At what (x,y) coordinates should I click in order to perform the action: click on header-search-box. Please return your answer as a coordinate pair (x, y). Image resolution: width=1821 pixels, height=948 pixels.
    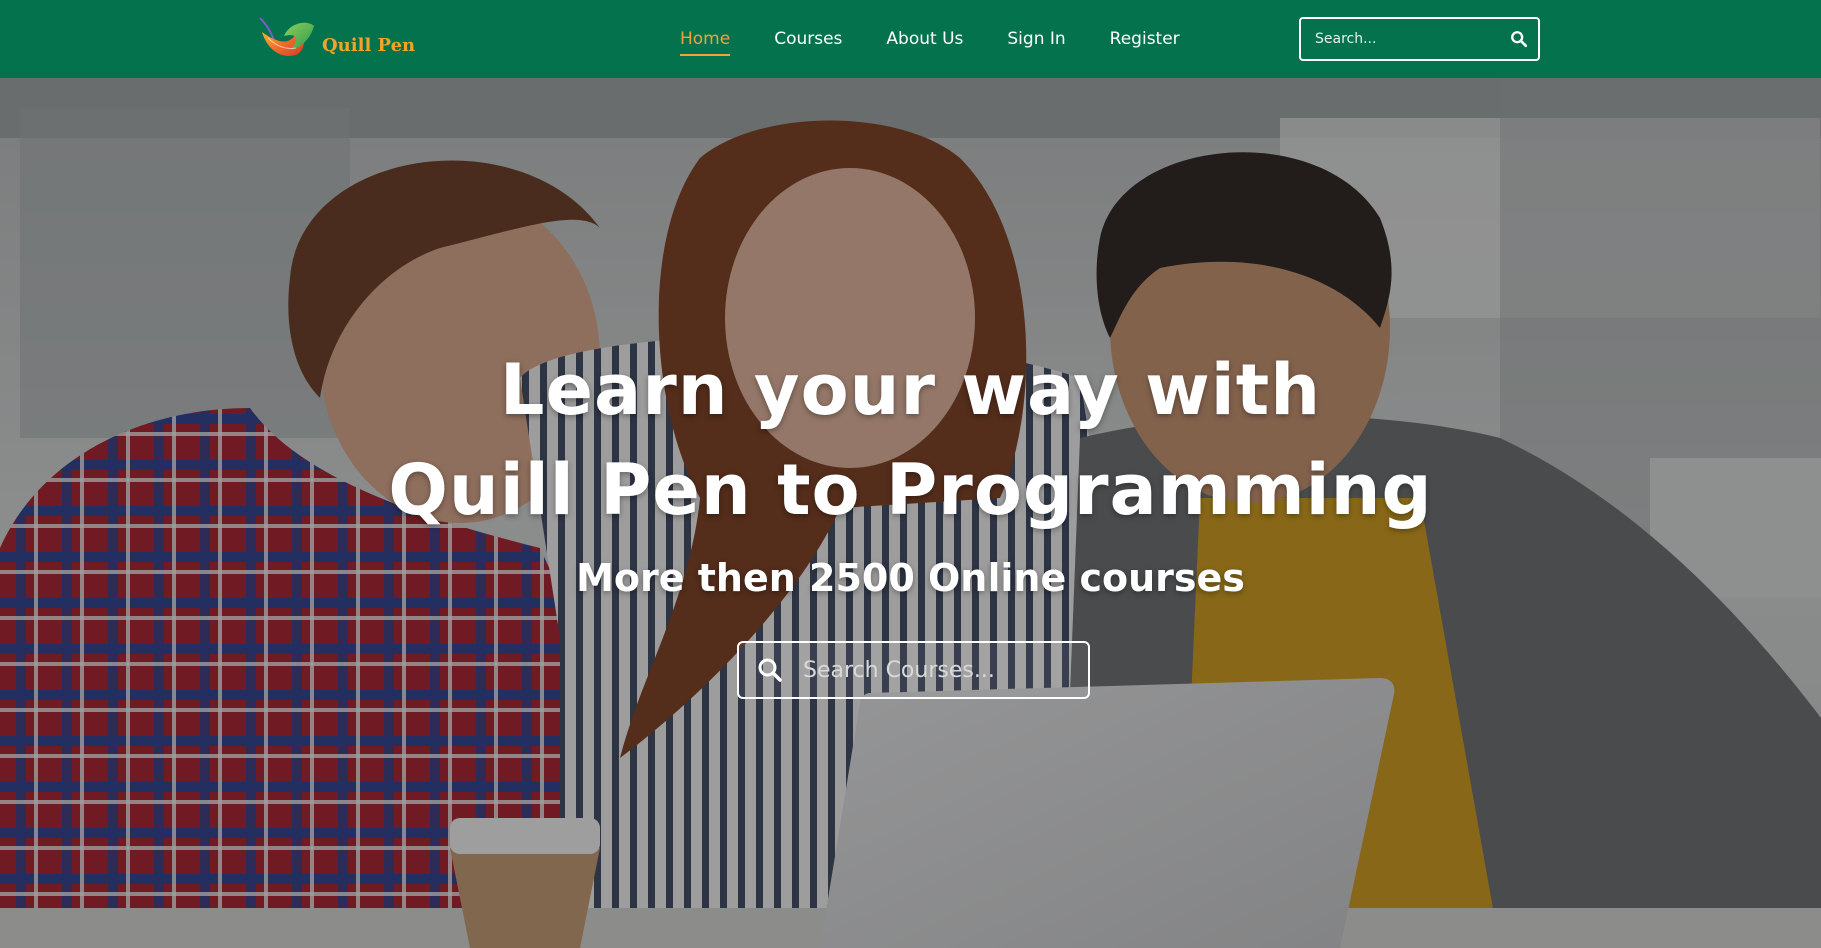
    Looking at the image, I should click on (1419, 39).